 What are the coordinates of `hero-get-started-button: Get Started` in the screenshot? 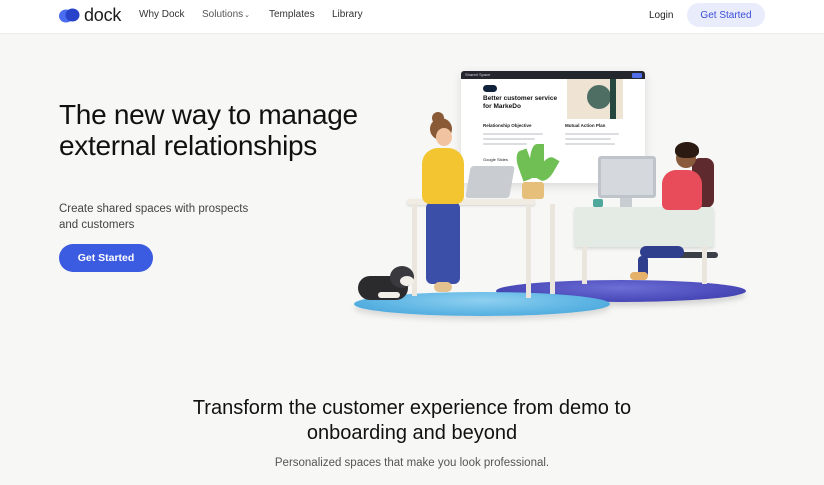 It's located at (106, 258).